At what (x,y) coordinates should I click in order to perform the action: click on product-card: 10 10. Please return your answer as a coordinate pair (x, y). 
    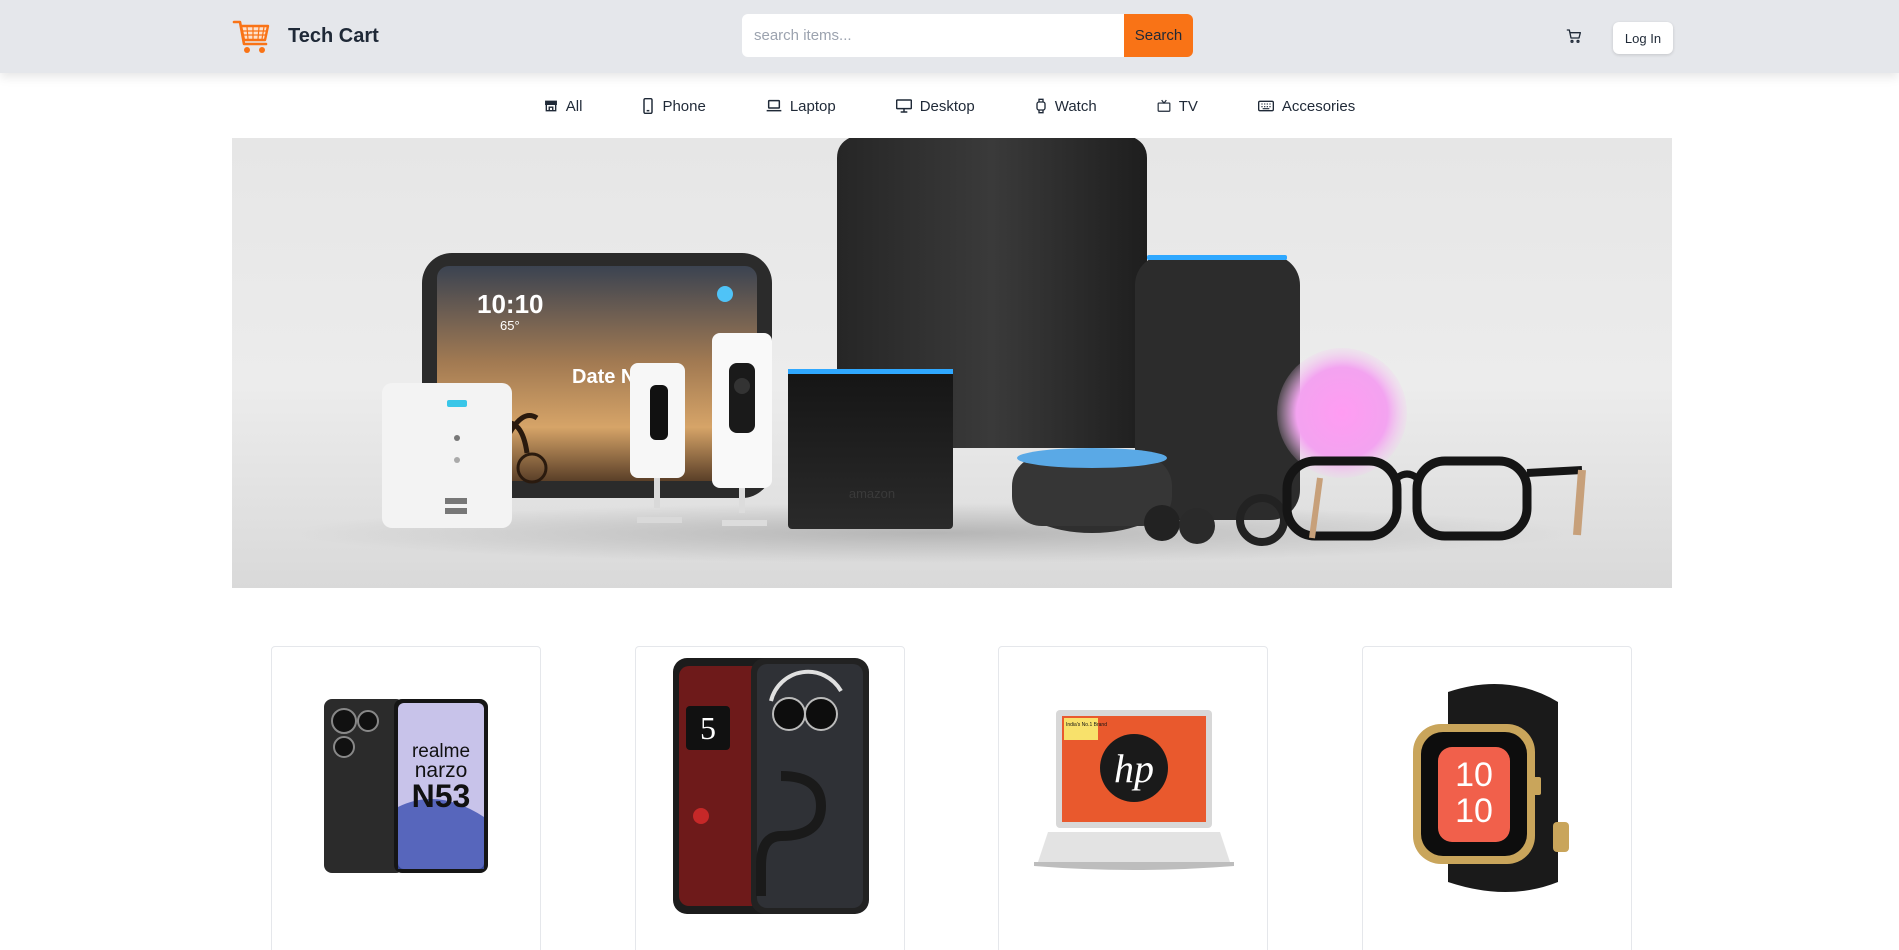
    Looking at the image, I should click on (1497, 798).